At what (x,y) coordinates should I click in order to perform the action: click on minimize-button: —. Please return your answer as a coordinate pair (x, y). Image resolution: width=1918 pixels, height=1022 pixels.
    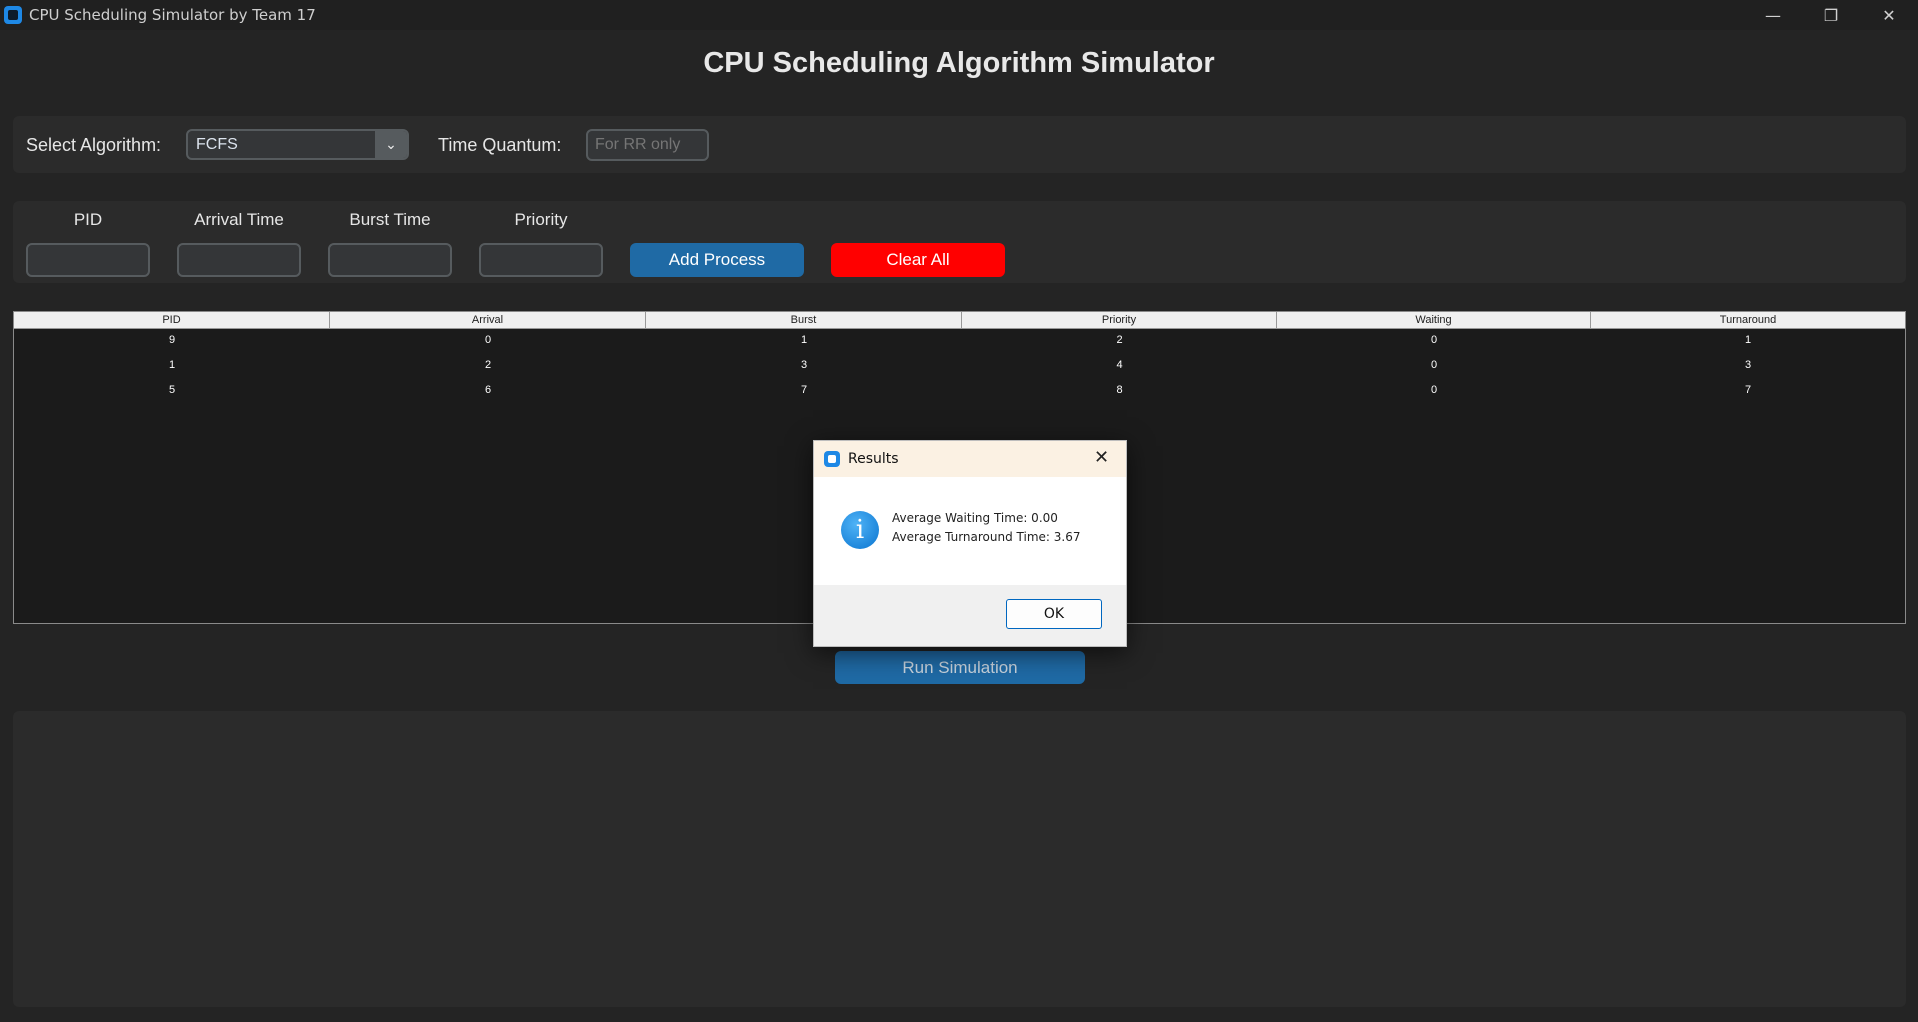
    Looking at the image, I should click on (1773, 15).